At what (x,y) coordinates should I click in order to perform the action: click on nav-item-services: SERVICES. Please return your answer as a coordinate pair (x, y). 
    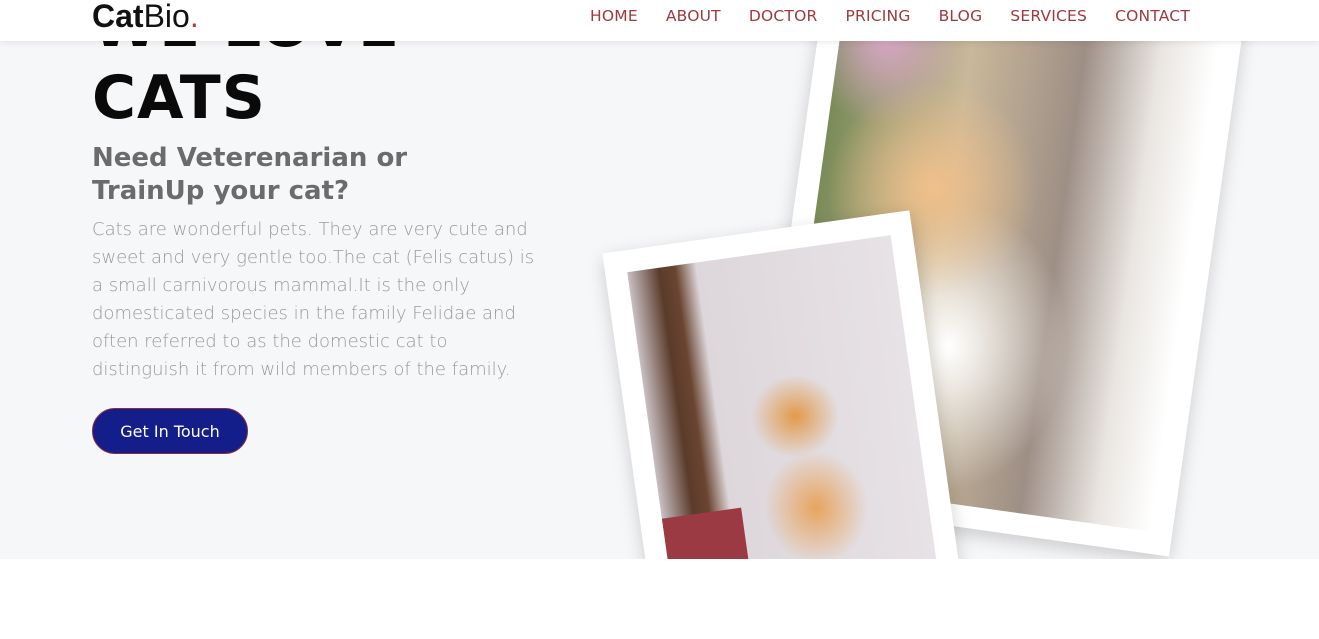
    Looking at the image, I should click on (1048, 16).